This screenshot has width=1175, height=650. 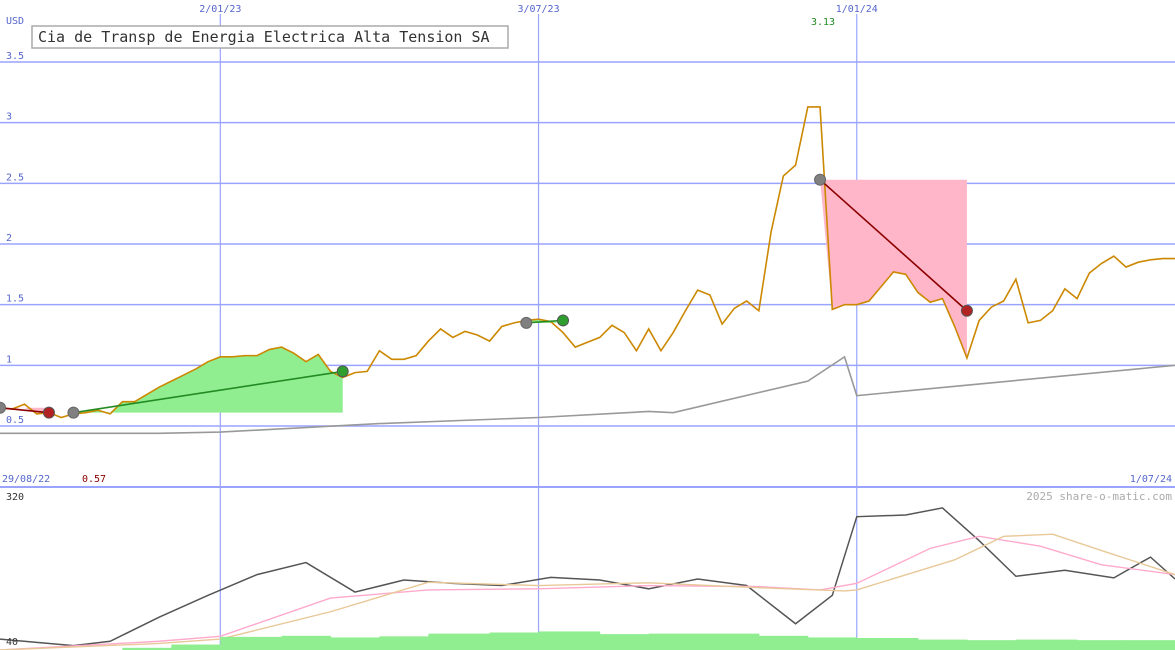 What do you see at coordinates (15, 56) in the screenshot?
I see `y-tick-label: 3.5` at bounding box center [15, 56].